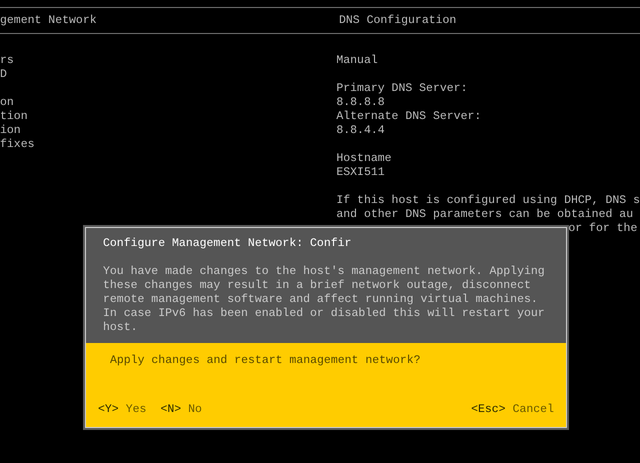 This screenshot has height=463, width=640. Describe the element at coordinates (122, 410) in the screenshot. I see `dialog-action-button: <Y> Yes` at that location.